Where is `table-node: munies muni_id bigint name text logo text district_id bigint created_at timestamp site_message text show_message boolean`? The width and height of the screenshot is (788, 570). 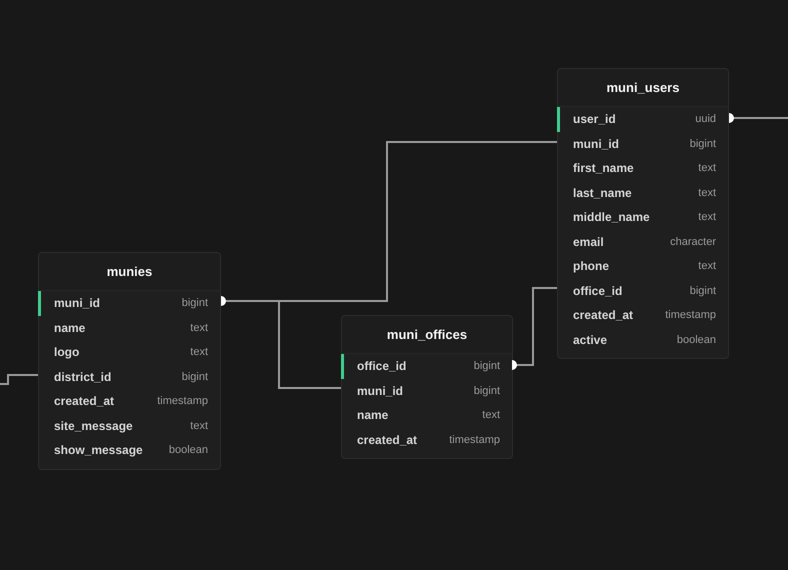
table-node: munies muni_id bigint name text logo text district_id bigint created_at timestamp site_message text show_message boolean is located at coordinates (129, 361).